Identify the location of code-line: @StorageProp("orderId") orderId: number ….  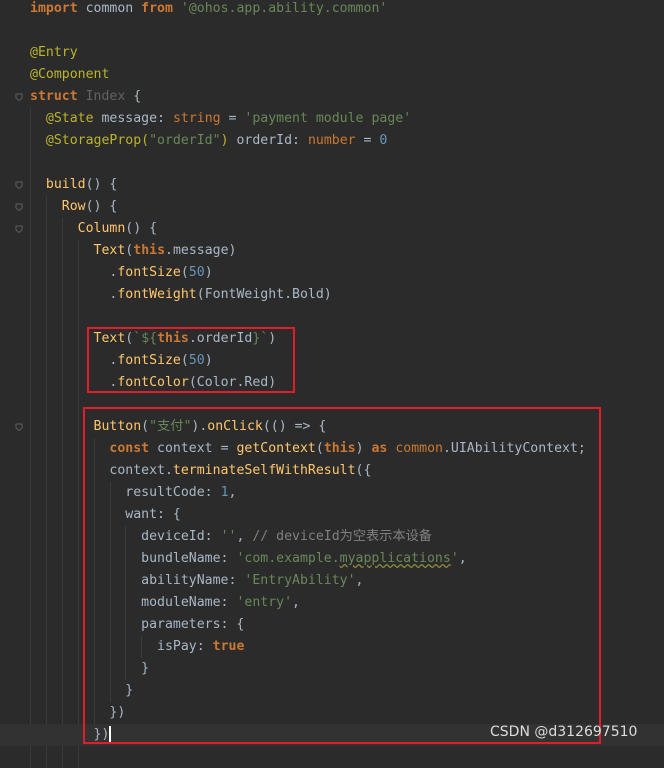
(332, 141).